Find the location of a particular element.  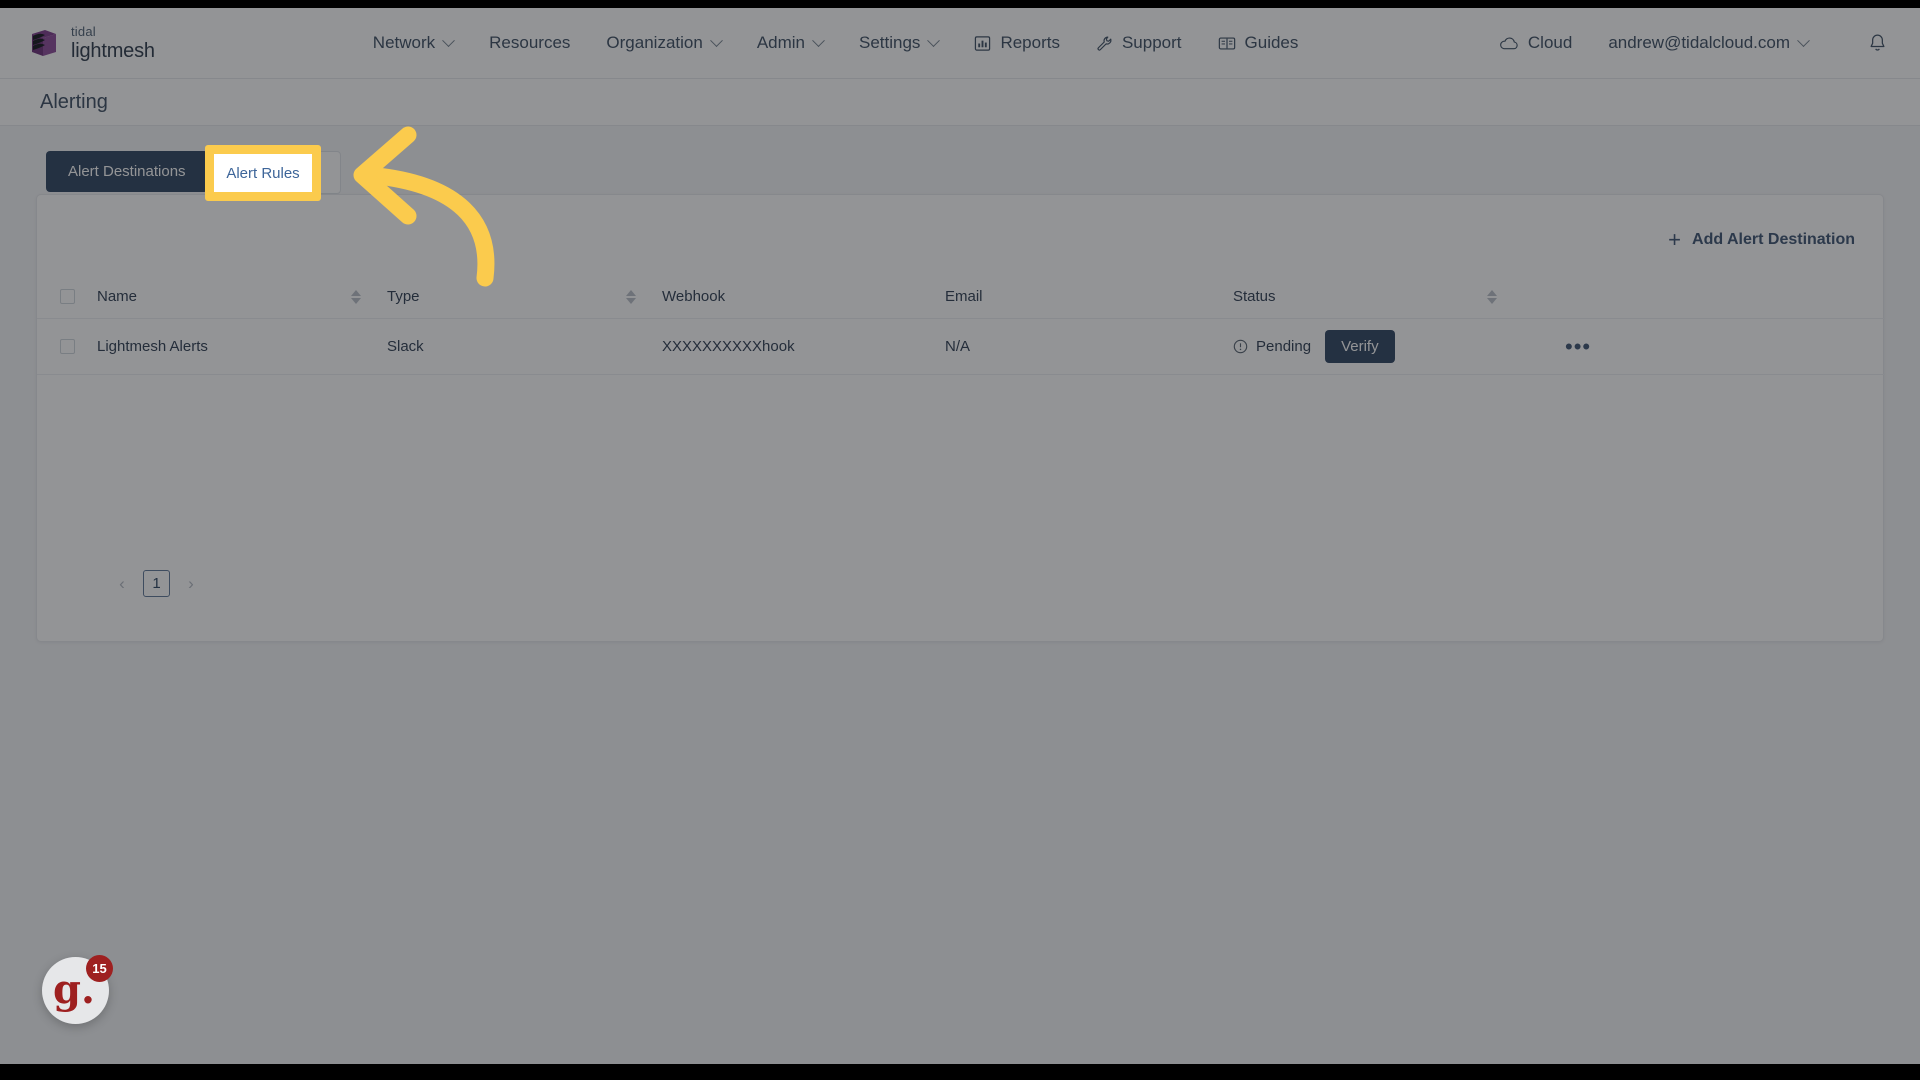

pagination: ‹ 1 › is located at coordinates (156, 583).